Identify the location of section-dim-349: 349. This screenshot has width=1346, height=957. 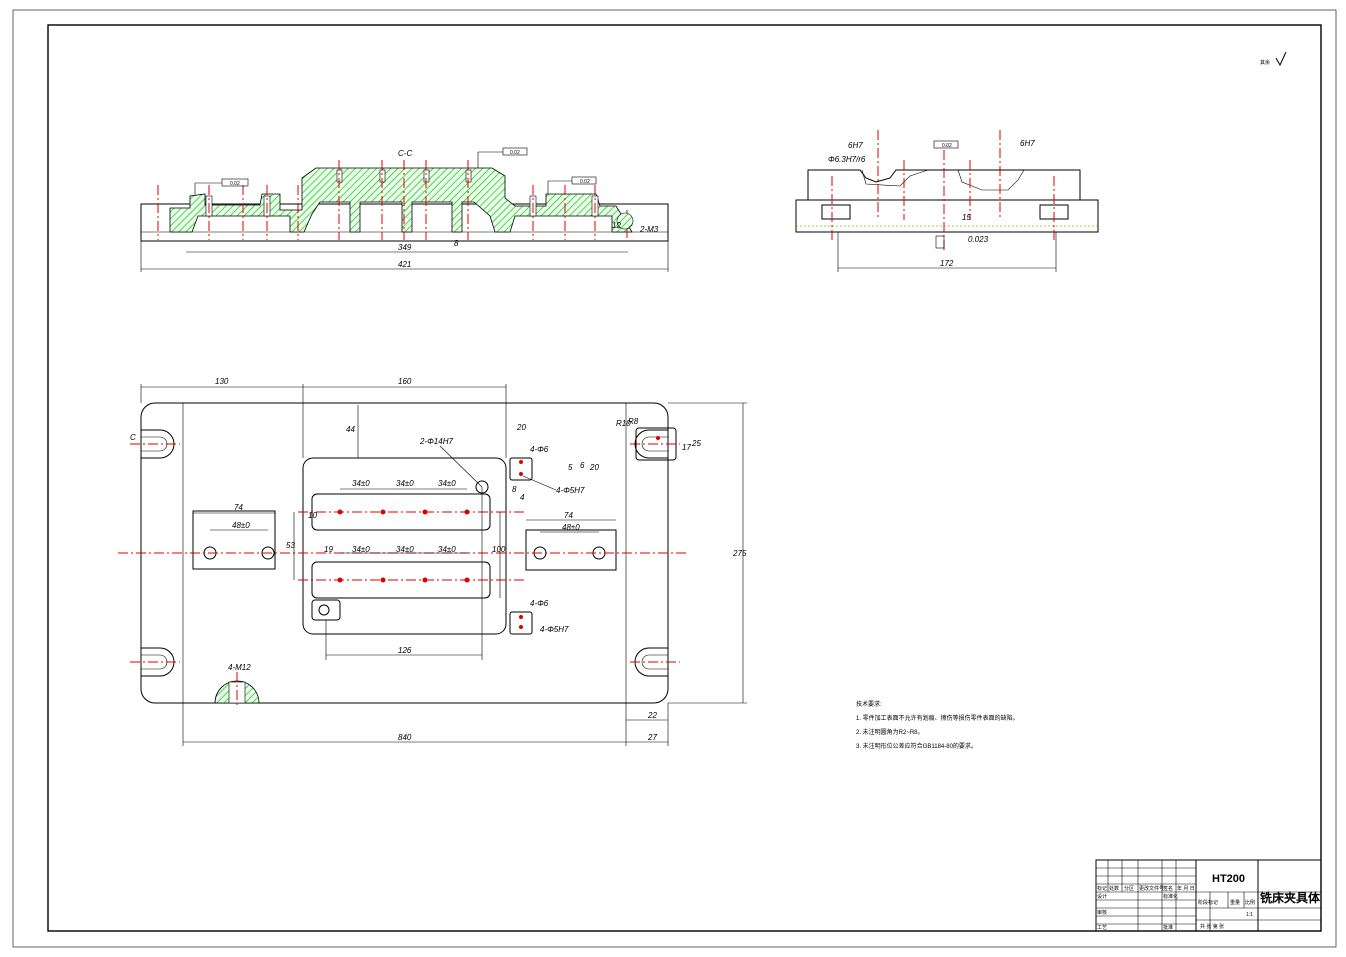
(405, 247).